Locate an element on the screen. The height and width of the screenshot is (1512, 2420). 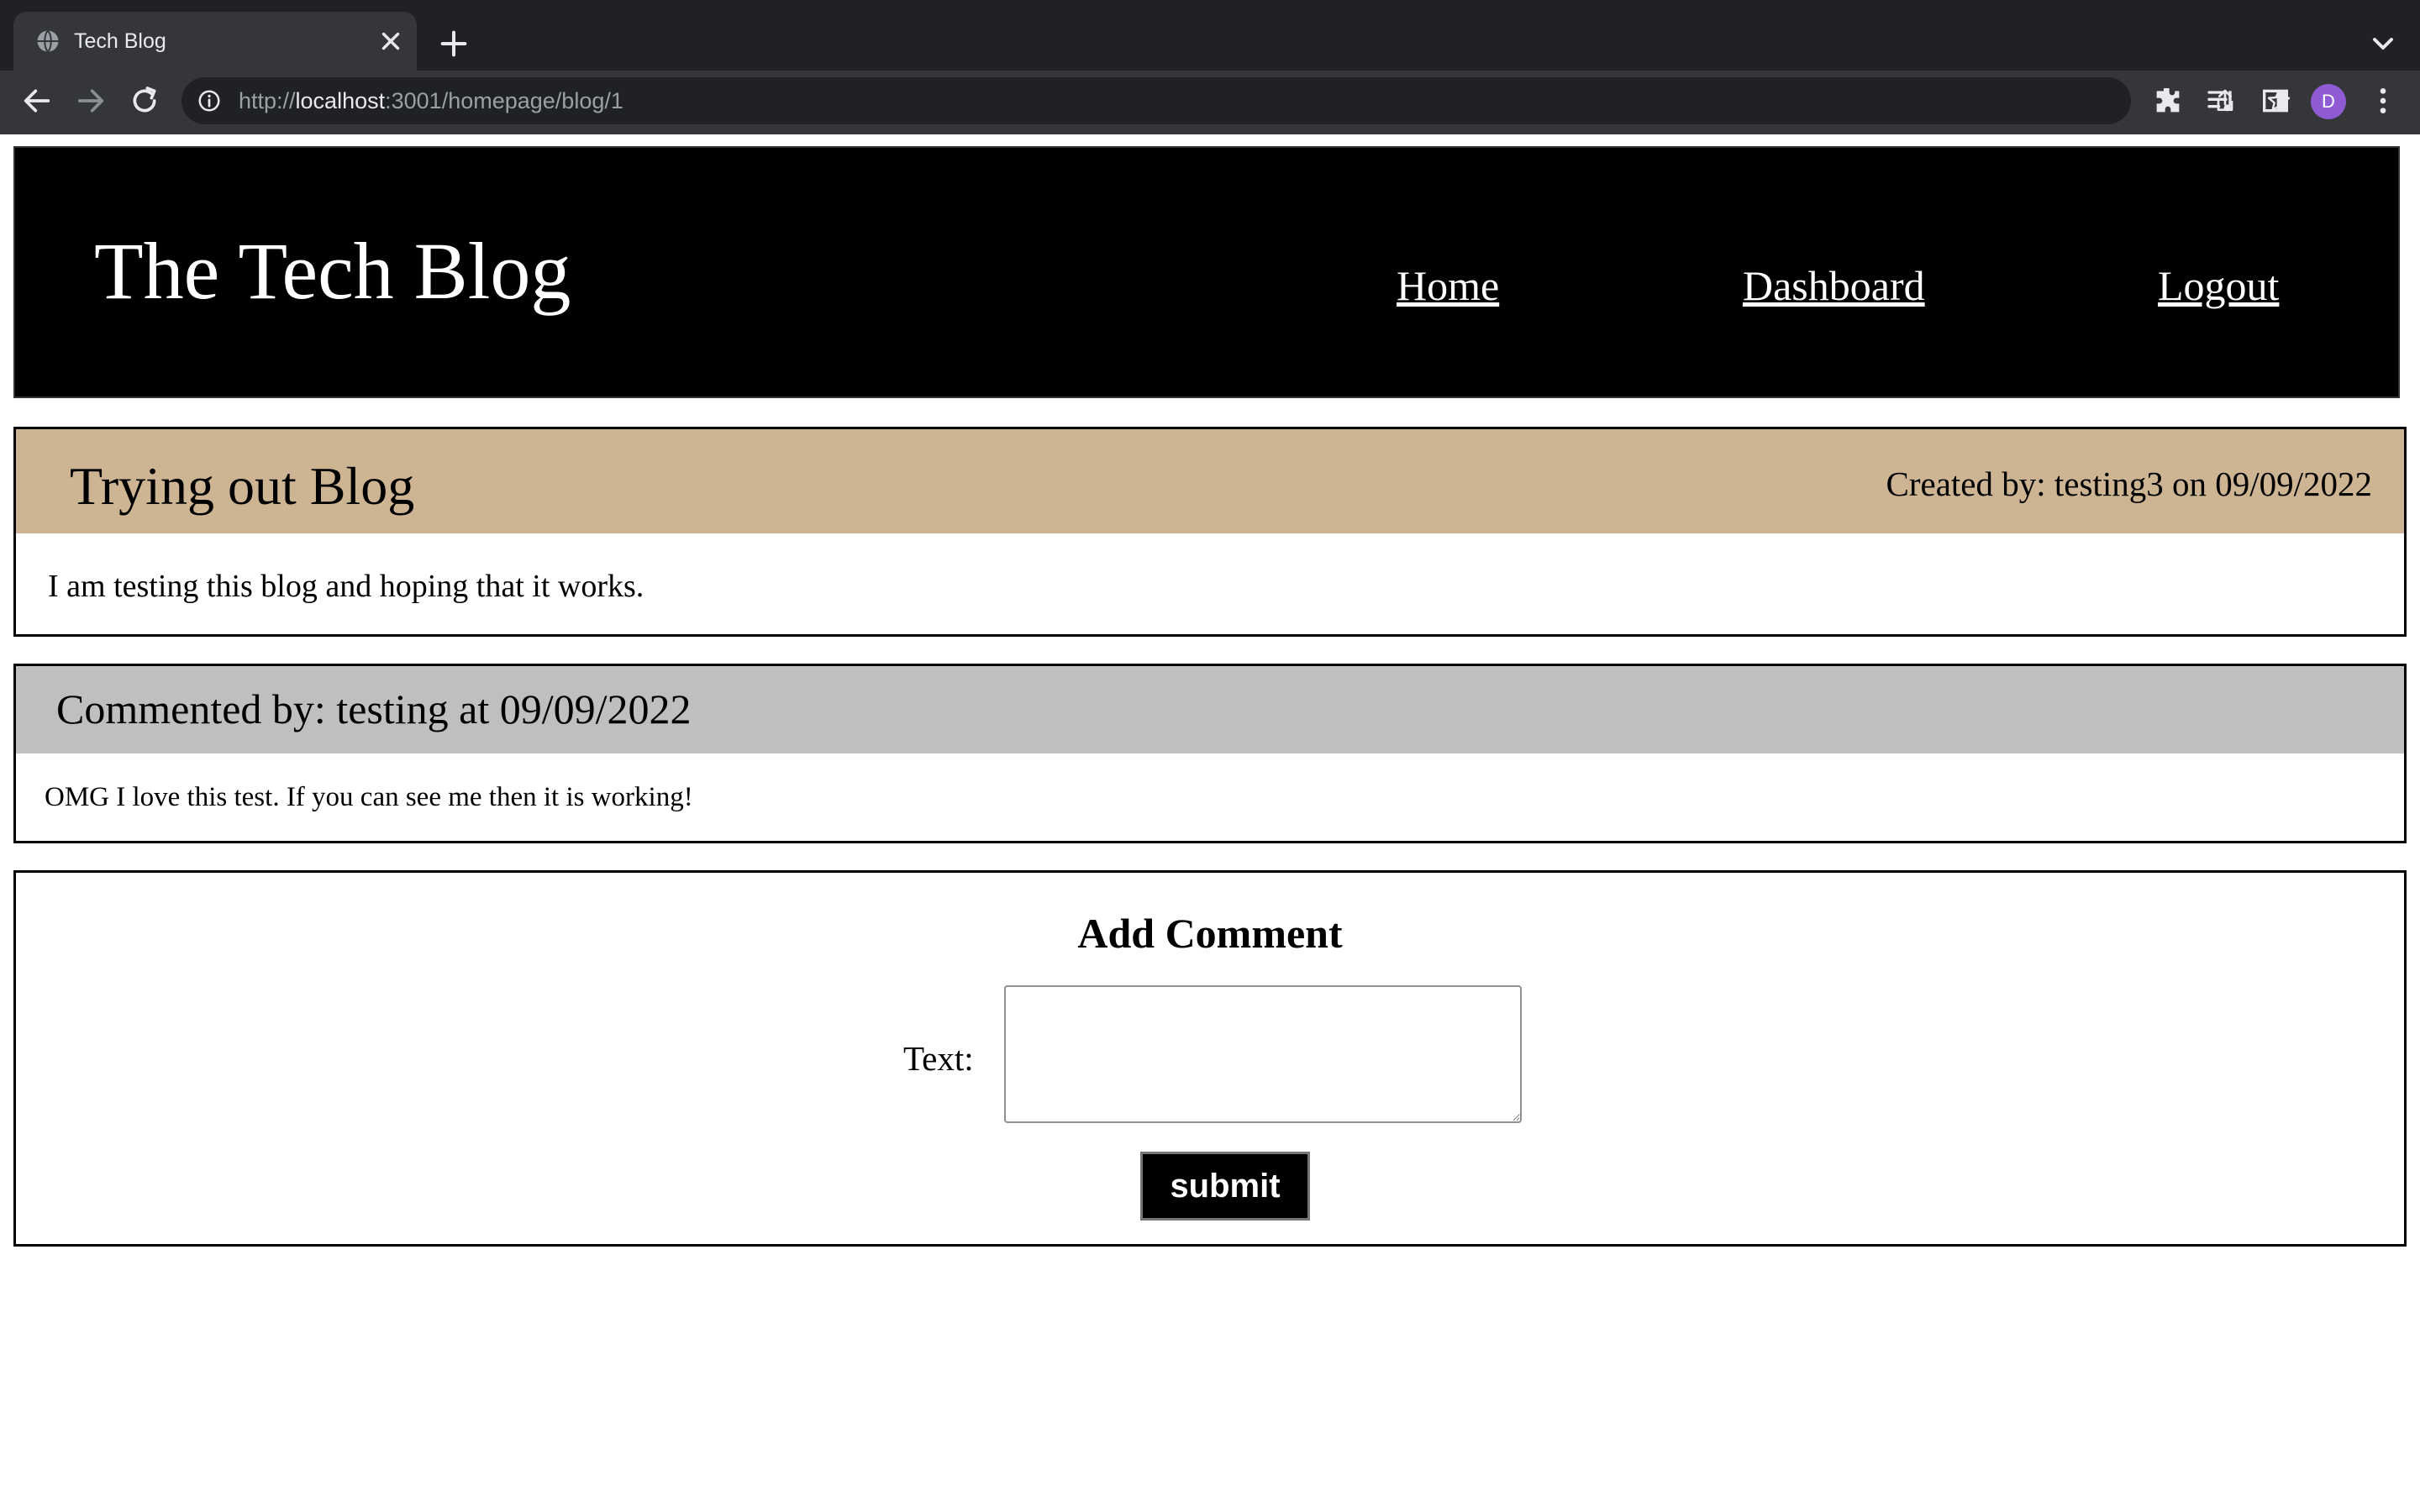
nav-home-link: Home is located at coordinates (1448, 285).